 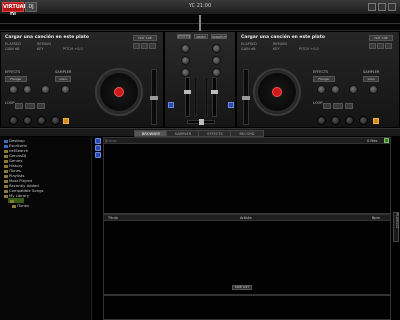 What do you see at coordinates (200, 6) in the screenshot?
I see `clock: YC 21:00` at bounding box center [200, 6].